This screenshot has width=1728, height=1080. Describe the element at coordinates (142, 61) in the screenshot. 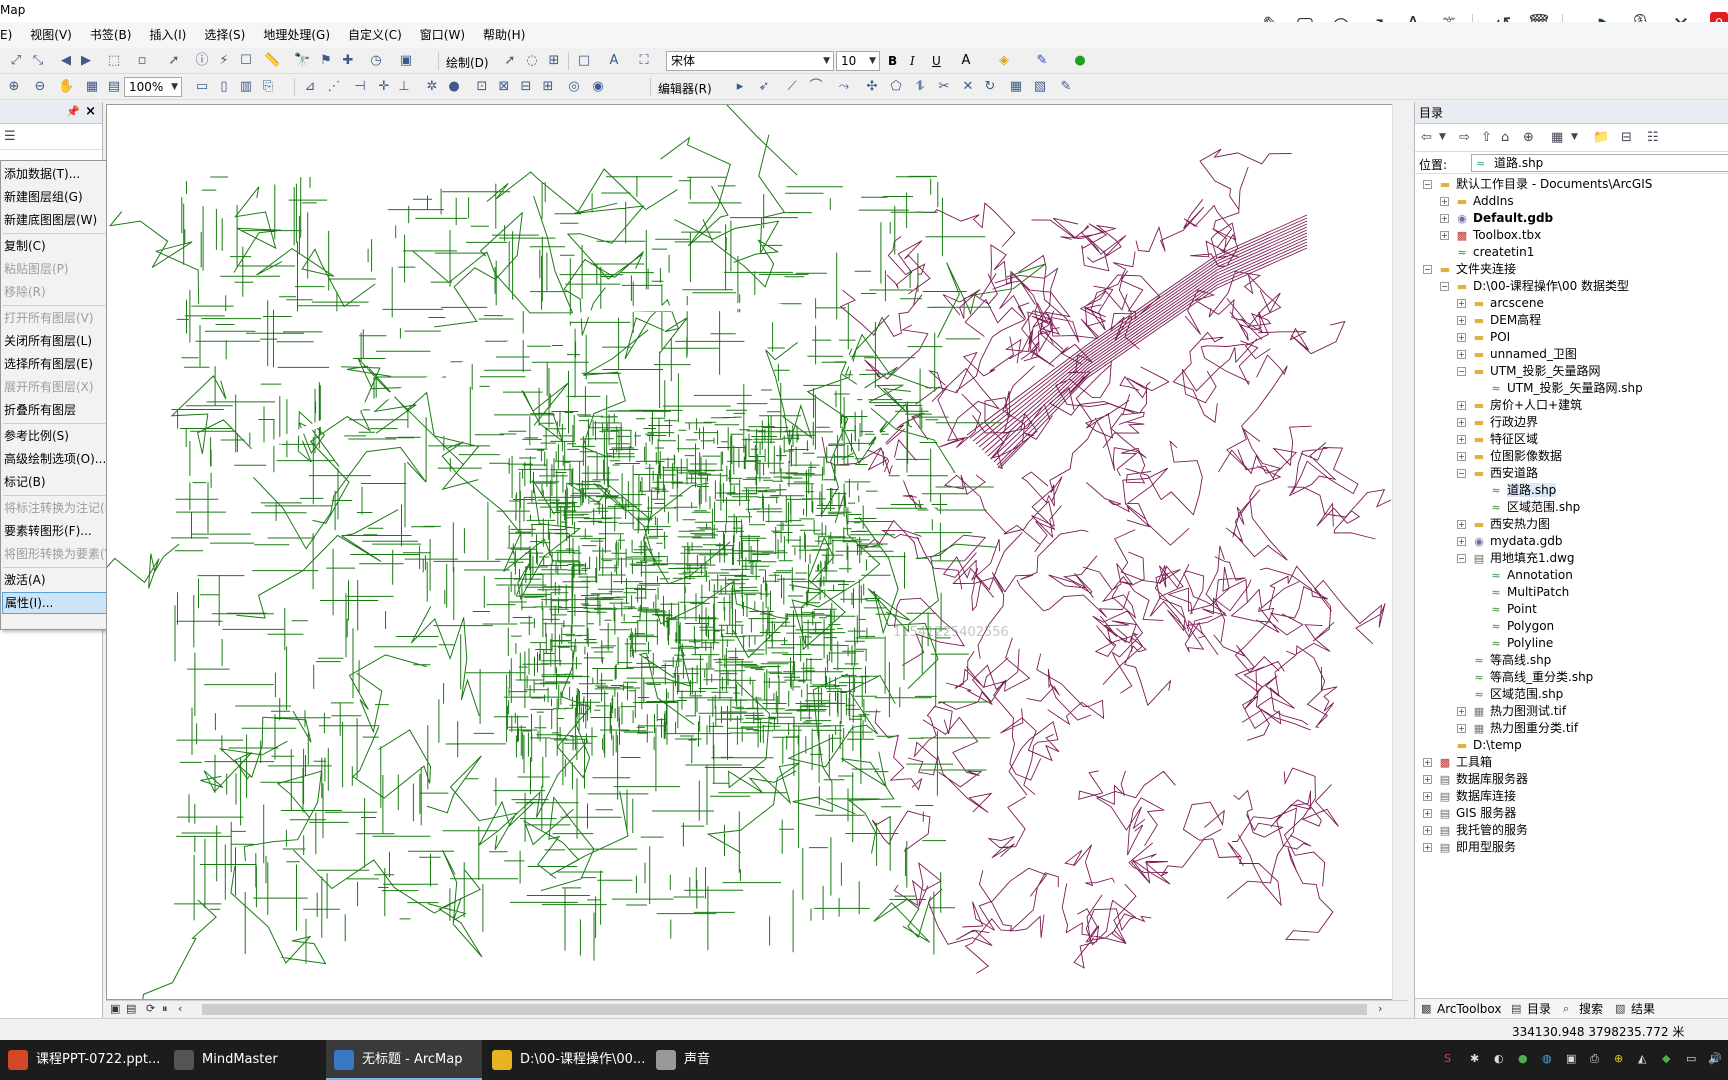

I see `clear-selection-icon: ▫` at that location.